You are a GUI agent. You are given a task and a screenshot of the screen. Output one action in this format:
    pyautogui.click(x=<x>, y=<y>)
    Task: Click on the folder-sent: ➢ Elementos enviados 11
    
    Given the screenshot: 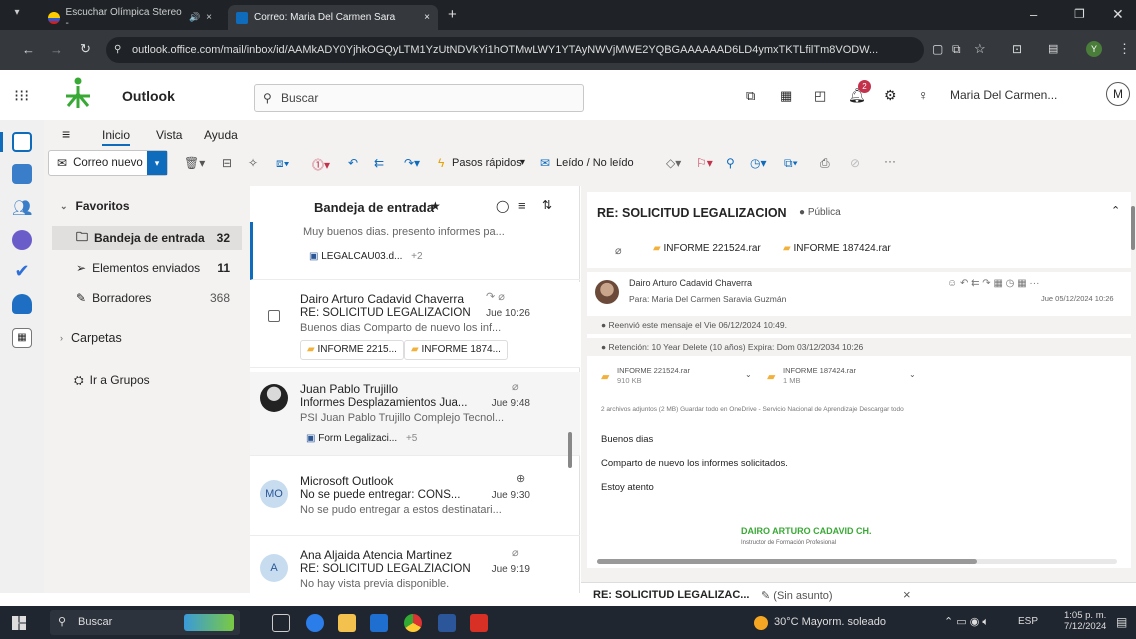 What is the action you would take?
    pyautogui.click(x=147, y=268)
    